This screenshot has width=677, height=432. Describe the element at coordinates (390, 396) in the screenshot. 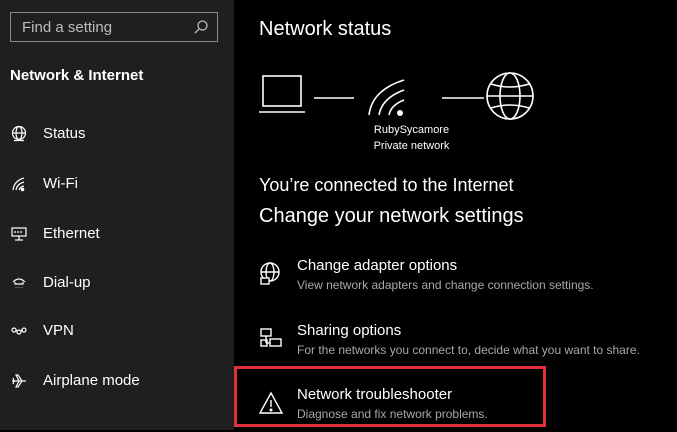

I see `highlight-box` at that location.